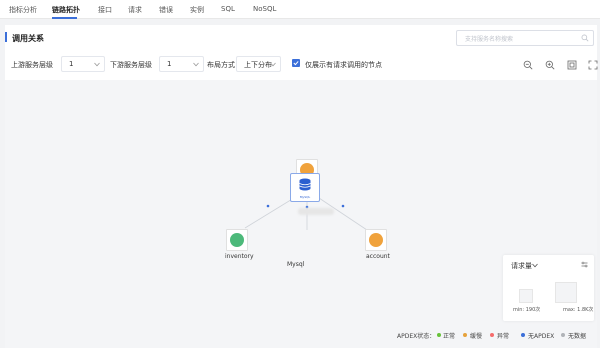  I want to click on apdex-normal-label: 正常, so click(449, 336).